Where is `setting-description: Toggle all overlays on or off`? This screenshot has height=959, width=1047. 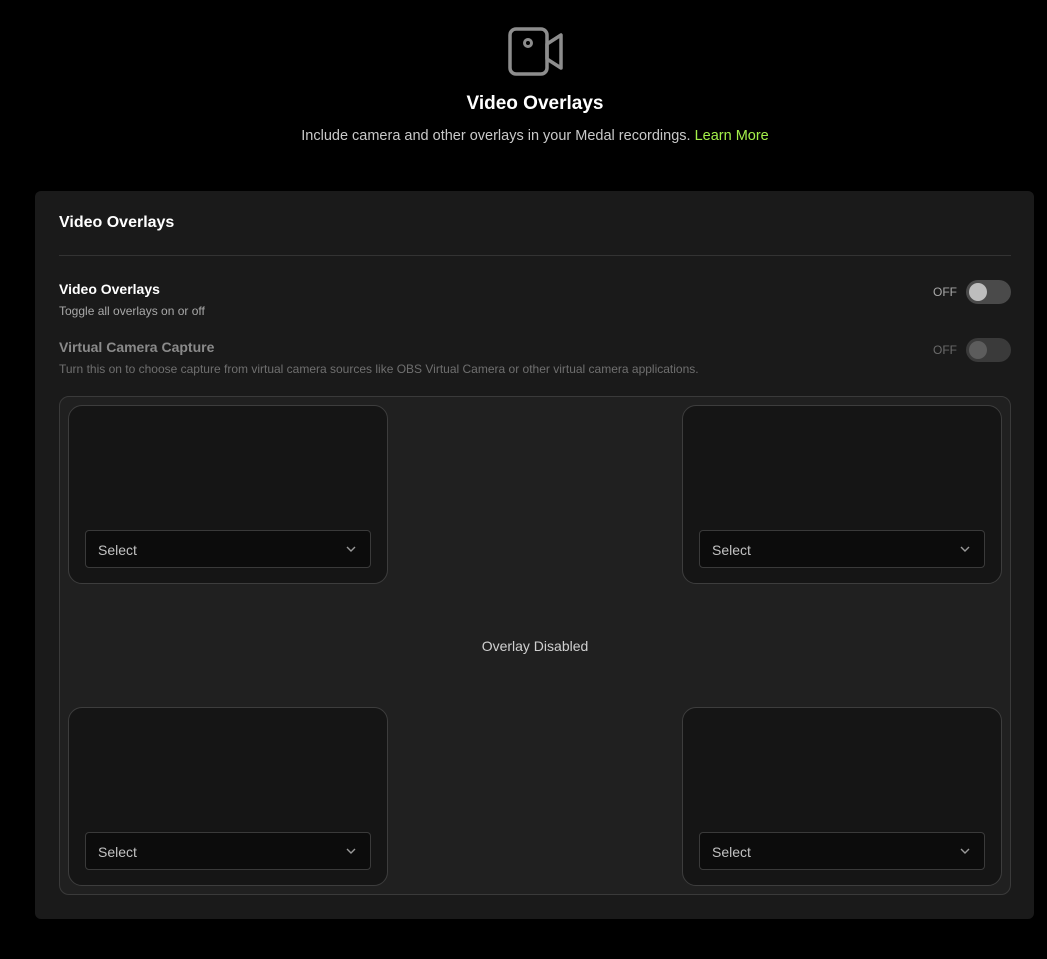
setting-description: Toggle all overlays on or off is located at coordinates (132, 311).